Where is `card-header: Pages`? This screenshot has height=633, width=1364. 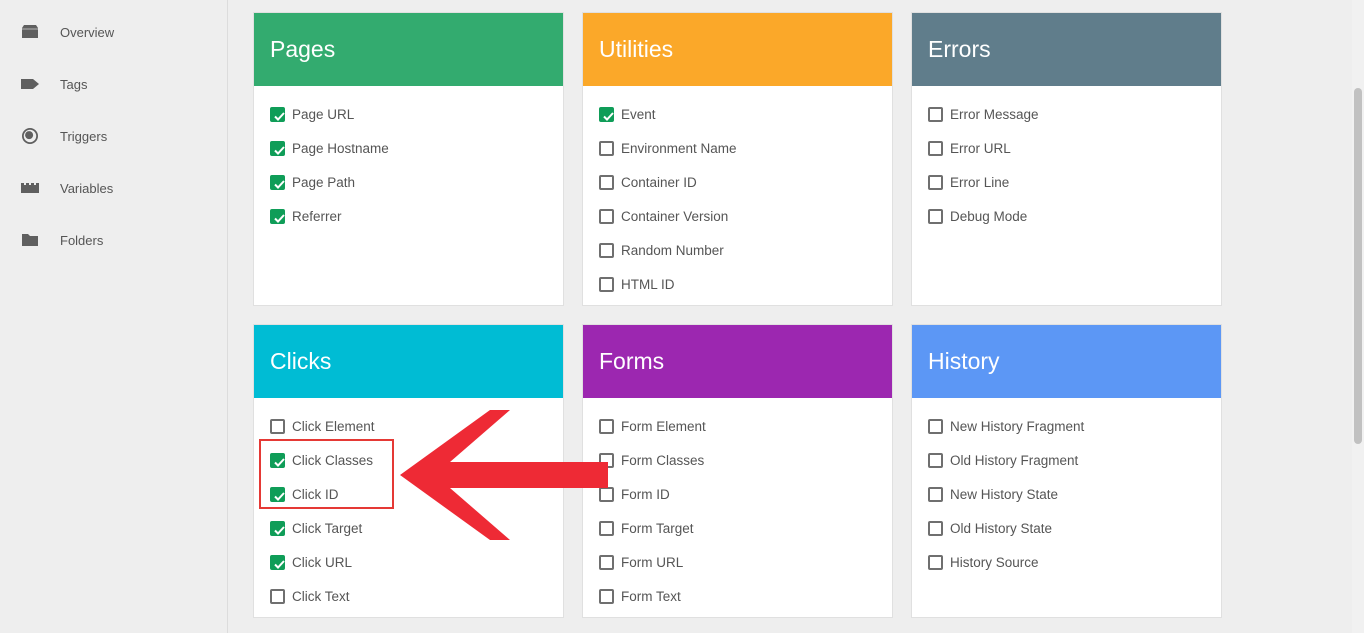 card-header: Pages is located at coordinates (408, 49).